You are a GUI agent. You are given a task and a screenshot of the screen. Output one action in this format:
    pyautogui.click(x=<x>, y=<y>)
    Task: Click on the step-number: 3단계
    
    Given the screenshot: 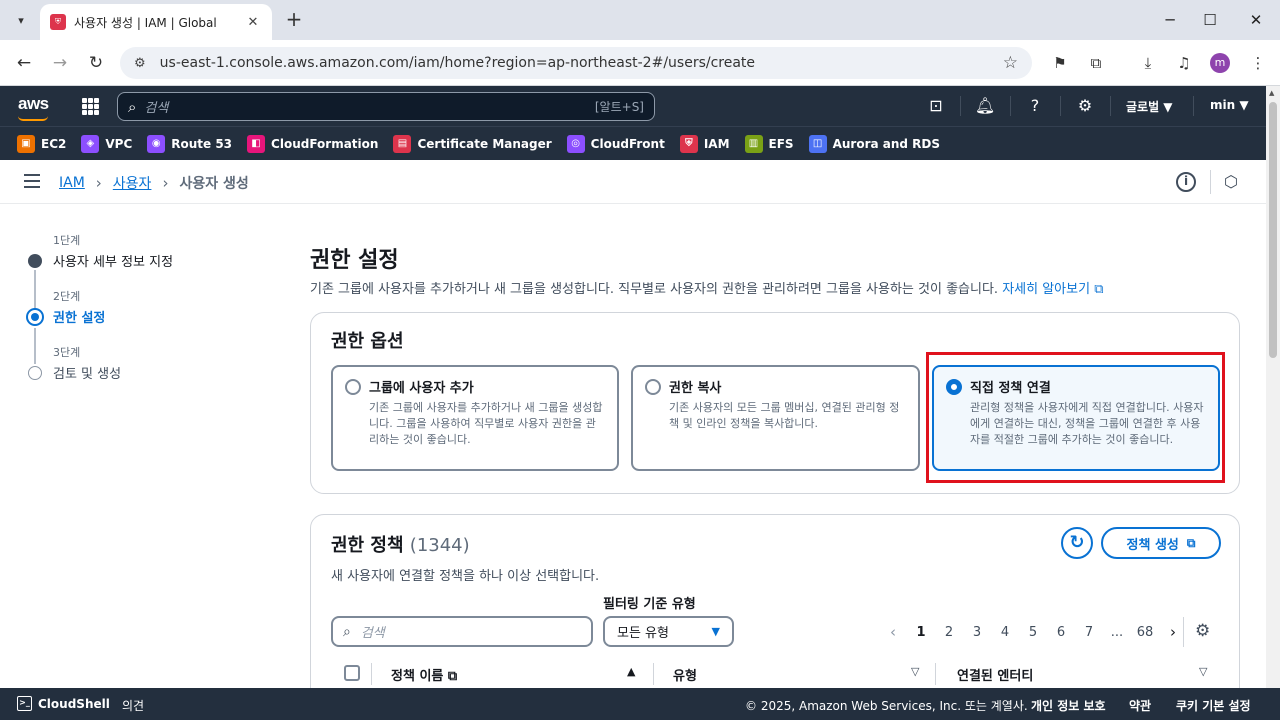 What is the action you would take?
    pyautogui.click(x=67, y=352)
    